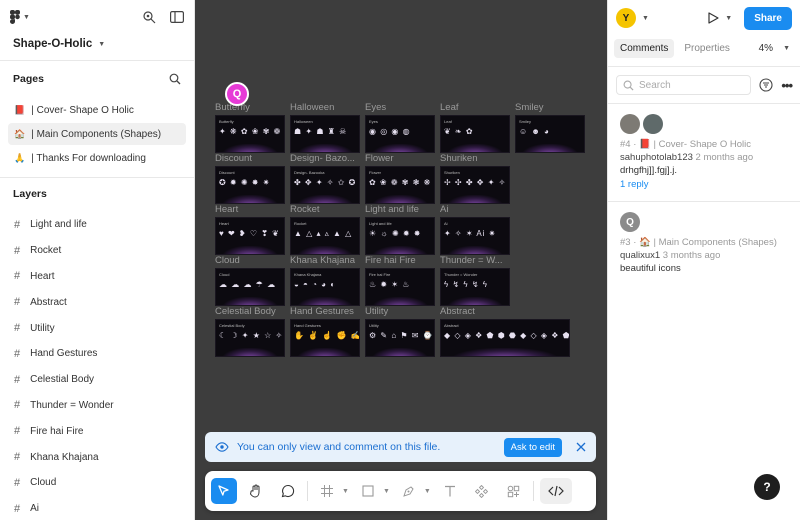 The width and height of the screenshot is (800, 520). What do you see at coordinates (475, 185) in the screenshot?
I see `component-frame: Shuriken ✢ ✣ ✤ ✥ ✦ ✧ ✩` at bounding box center [475, 185].